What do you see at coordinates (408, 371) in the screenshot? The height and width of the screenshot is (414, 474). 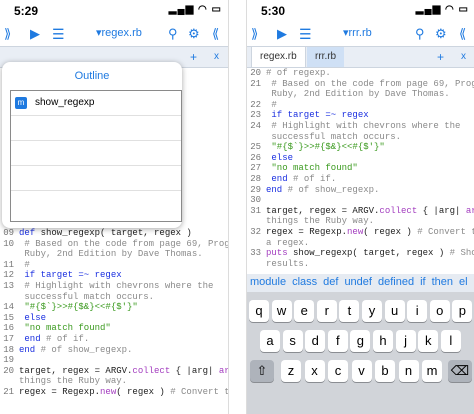 I see `key-n: n` at bounding box center [408, 371].